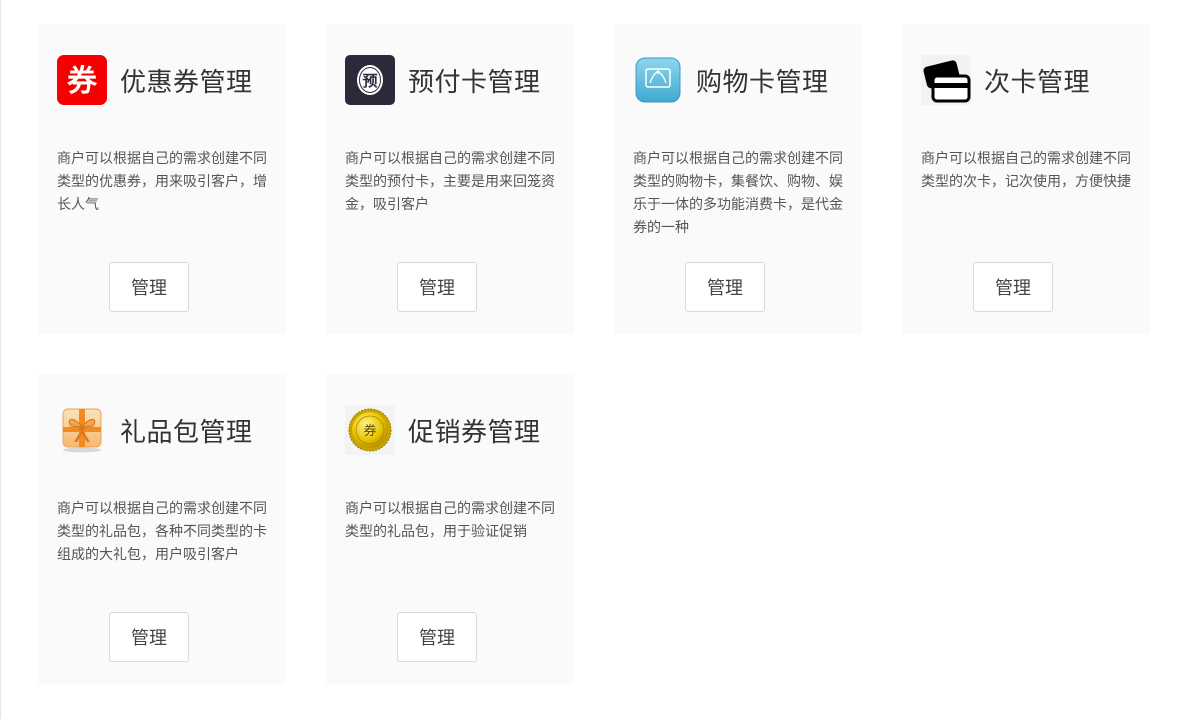  I want to click on card-header: 购物卡管理, so click(731, 80).